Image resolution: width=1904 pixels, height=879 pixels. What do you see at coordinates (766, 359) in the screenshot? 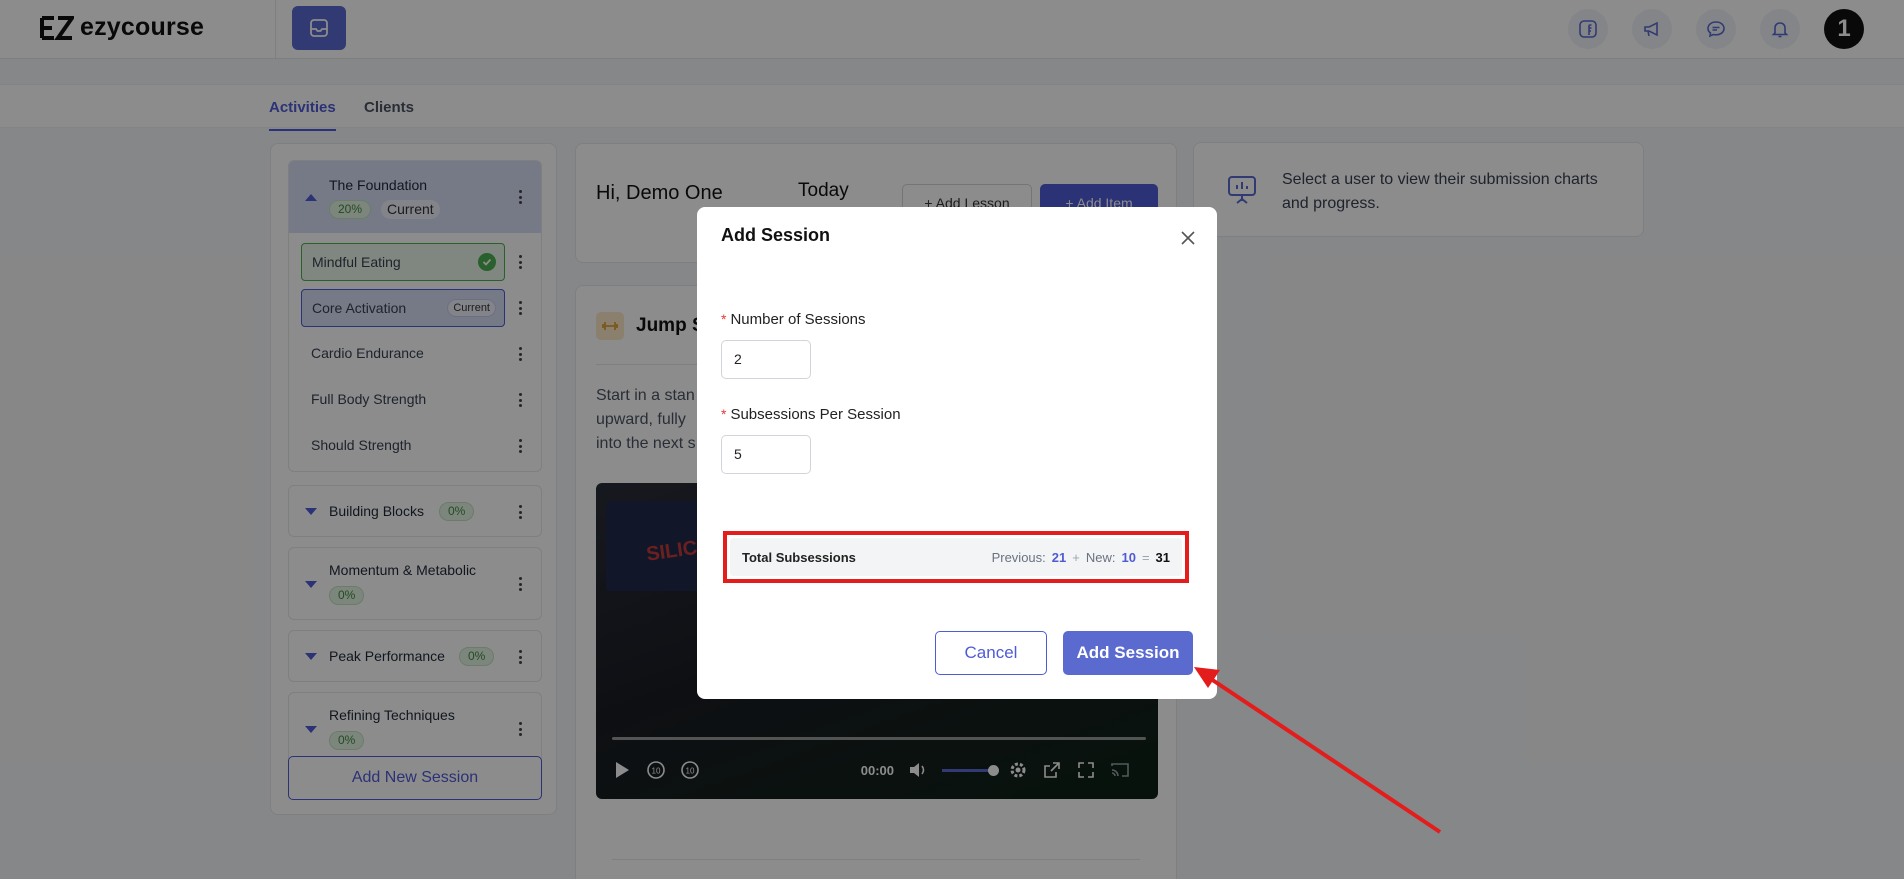
I see `number-of-sessions-input: 2` at bounding box center [766, 359].